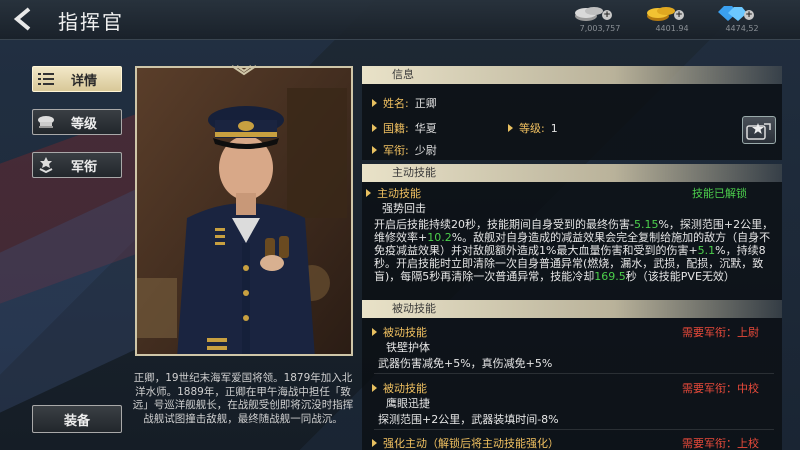  I want to click on passive-skill-2-requirement: 需要军衔：中校, so click(720, 388).